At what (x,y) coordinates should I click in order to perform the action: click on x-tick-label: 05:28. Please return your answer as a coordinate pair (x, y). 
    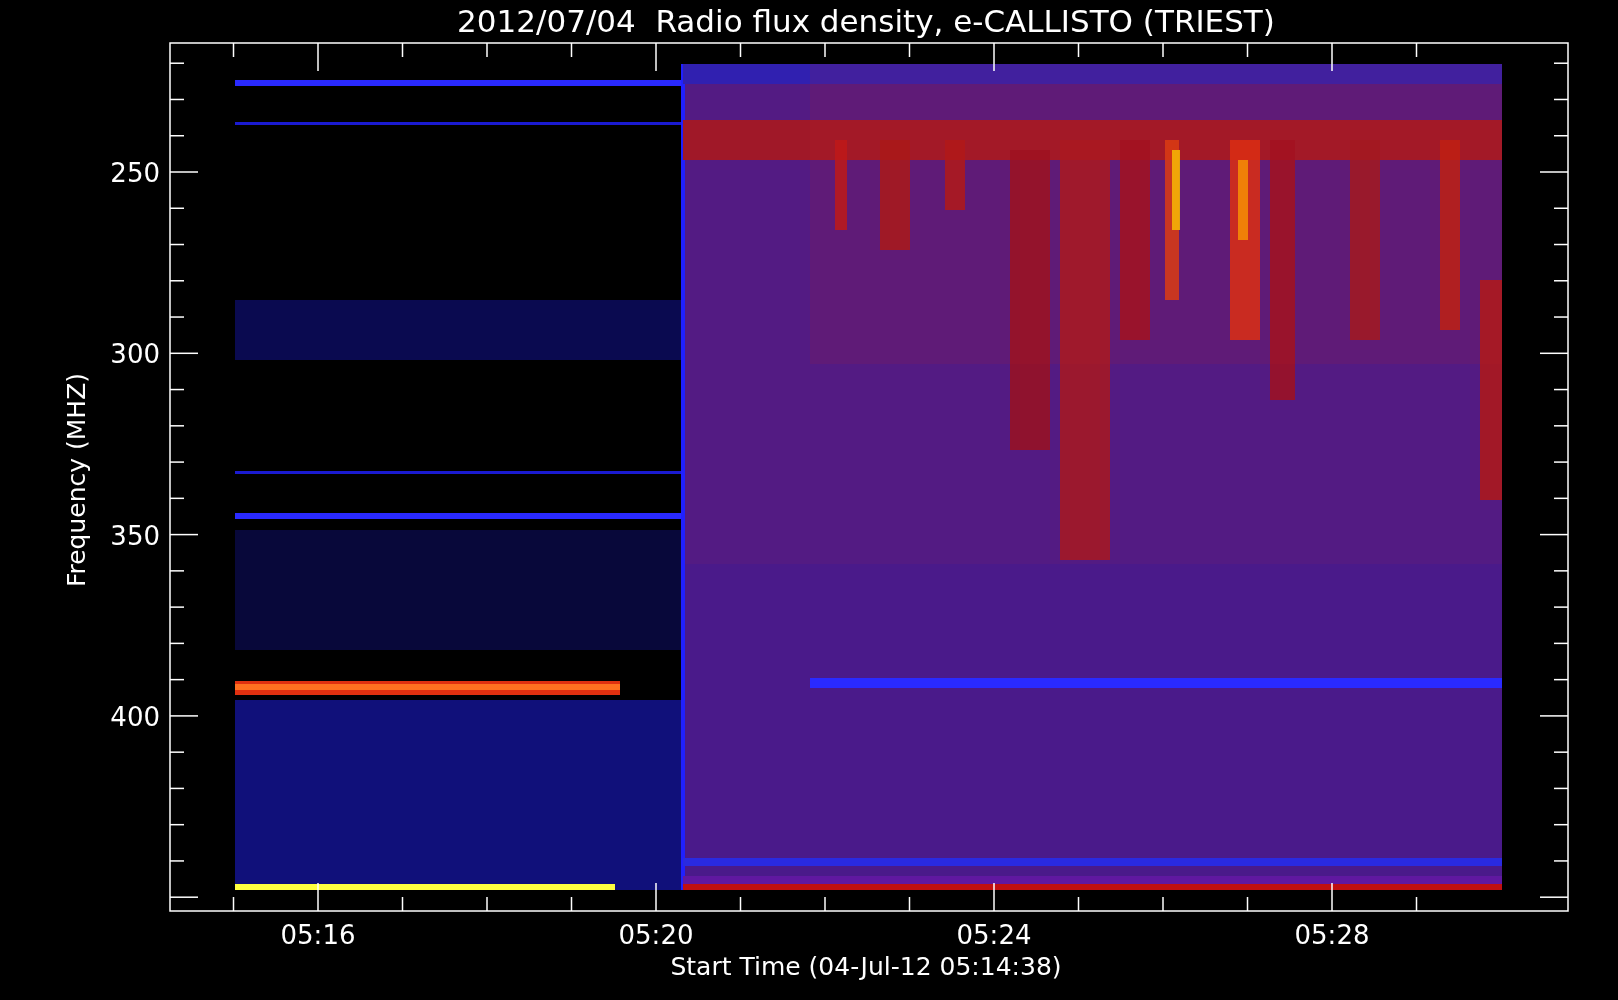
    Looking at the image, I should click on (1332, 935).